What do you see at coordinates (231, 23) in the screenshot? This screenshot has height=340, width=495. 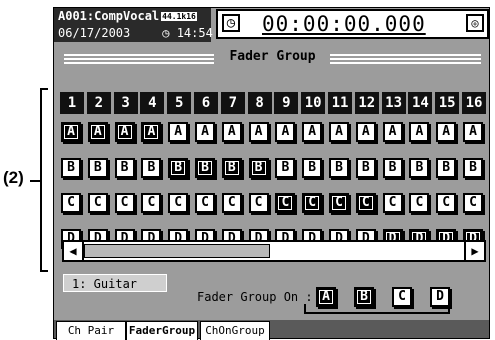 I see `clock-icon: ◷` at bounding box center [231, 23].